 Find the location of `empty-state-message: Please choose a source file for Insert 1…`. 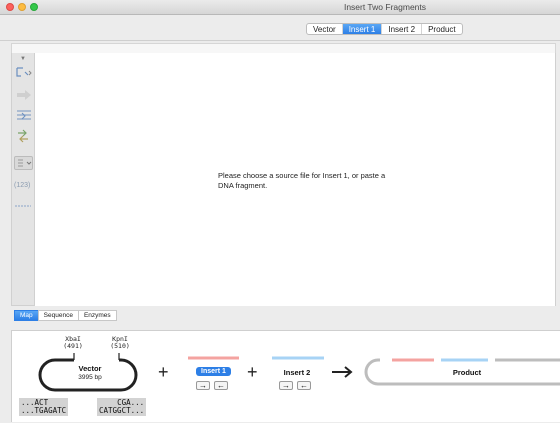

empty-state-message: Please choose a source file for Insert 1… is located at coordinates (302, 180).